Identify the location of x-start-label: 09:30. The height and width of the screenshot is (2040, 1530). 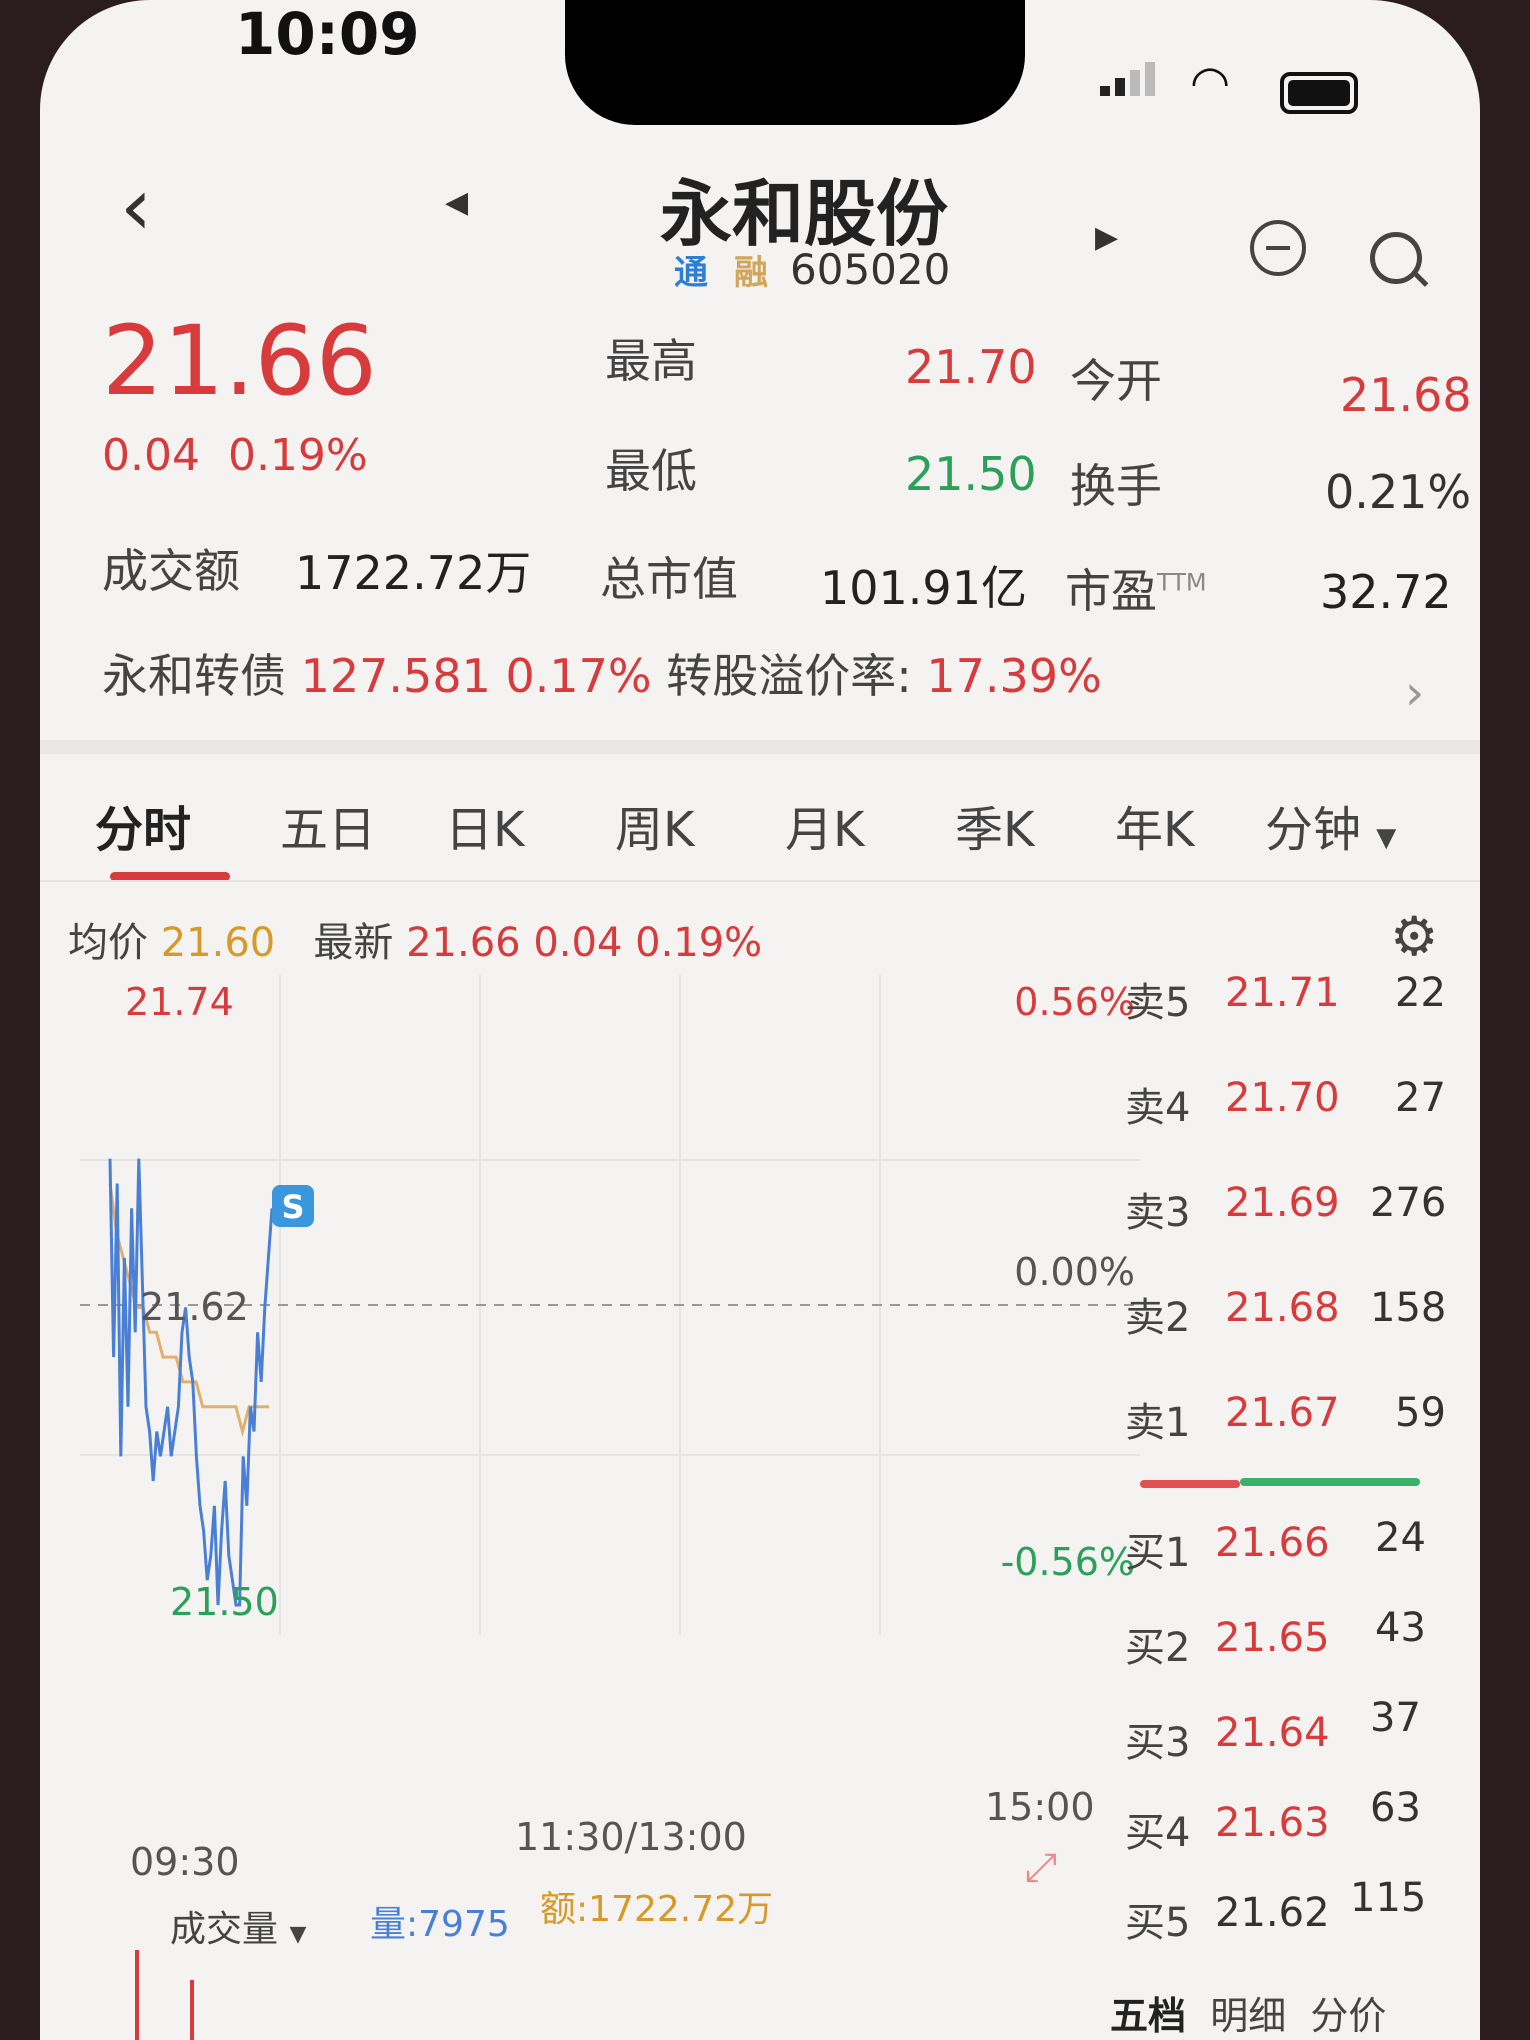
(185, 1862).